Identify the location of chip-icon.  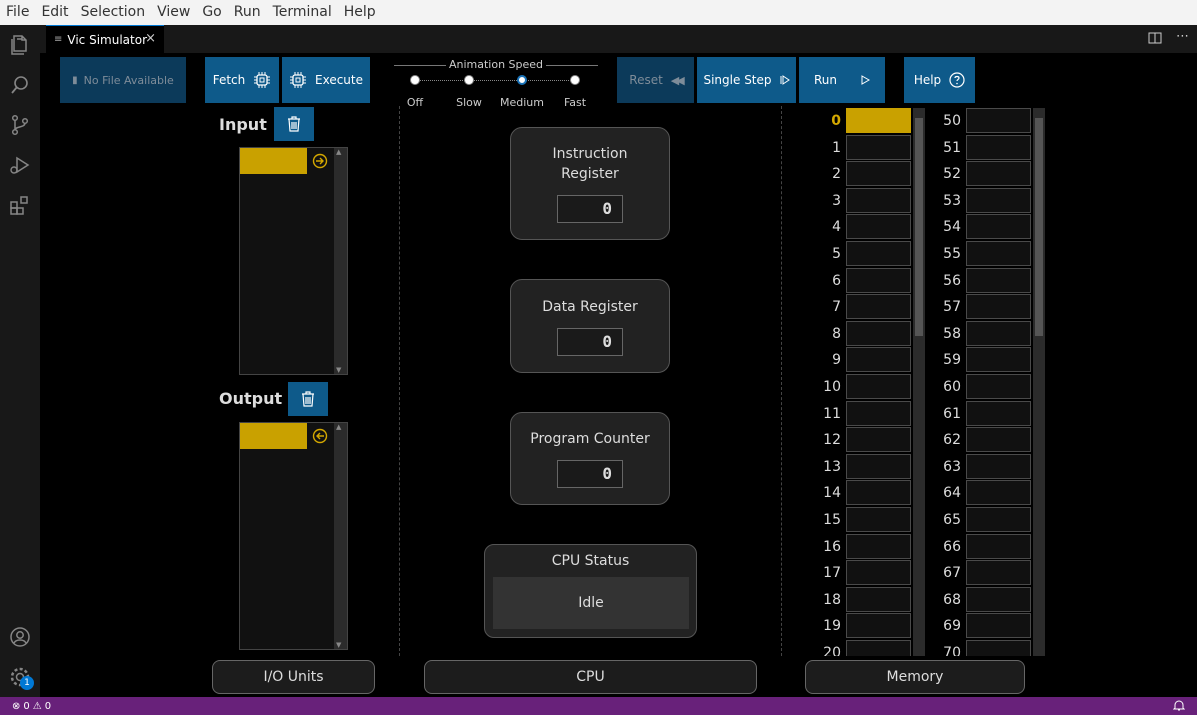
(262, 80).